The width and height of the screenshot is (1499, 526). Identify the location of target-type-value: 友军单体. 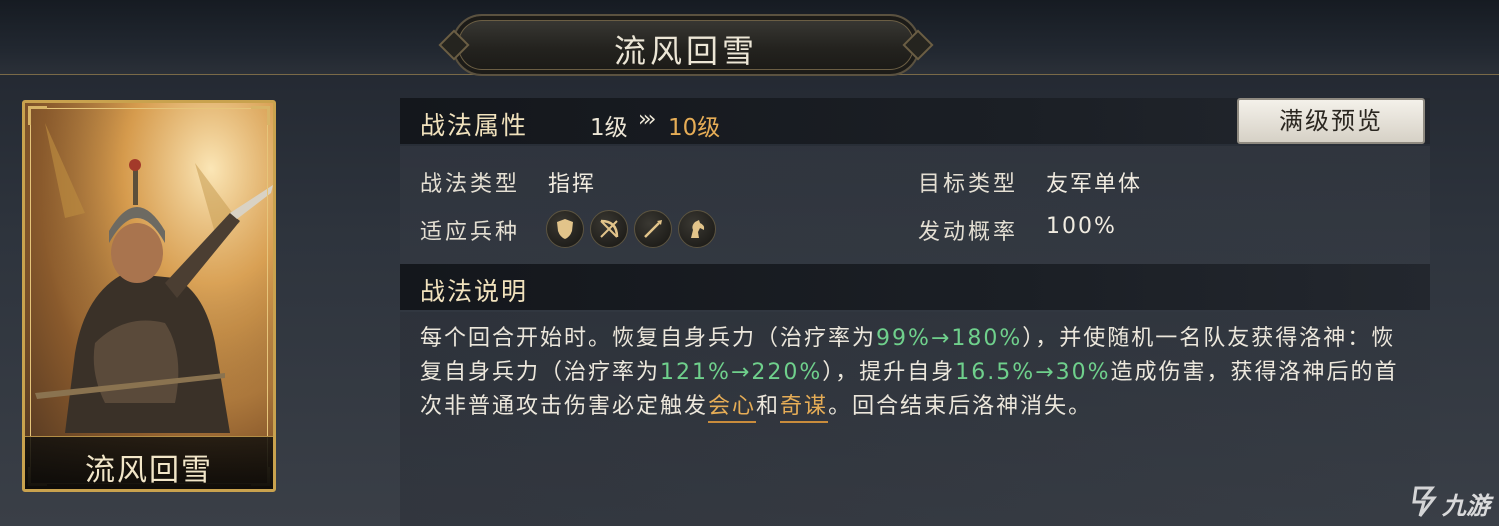
(1094, 184).